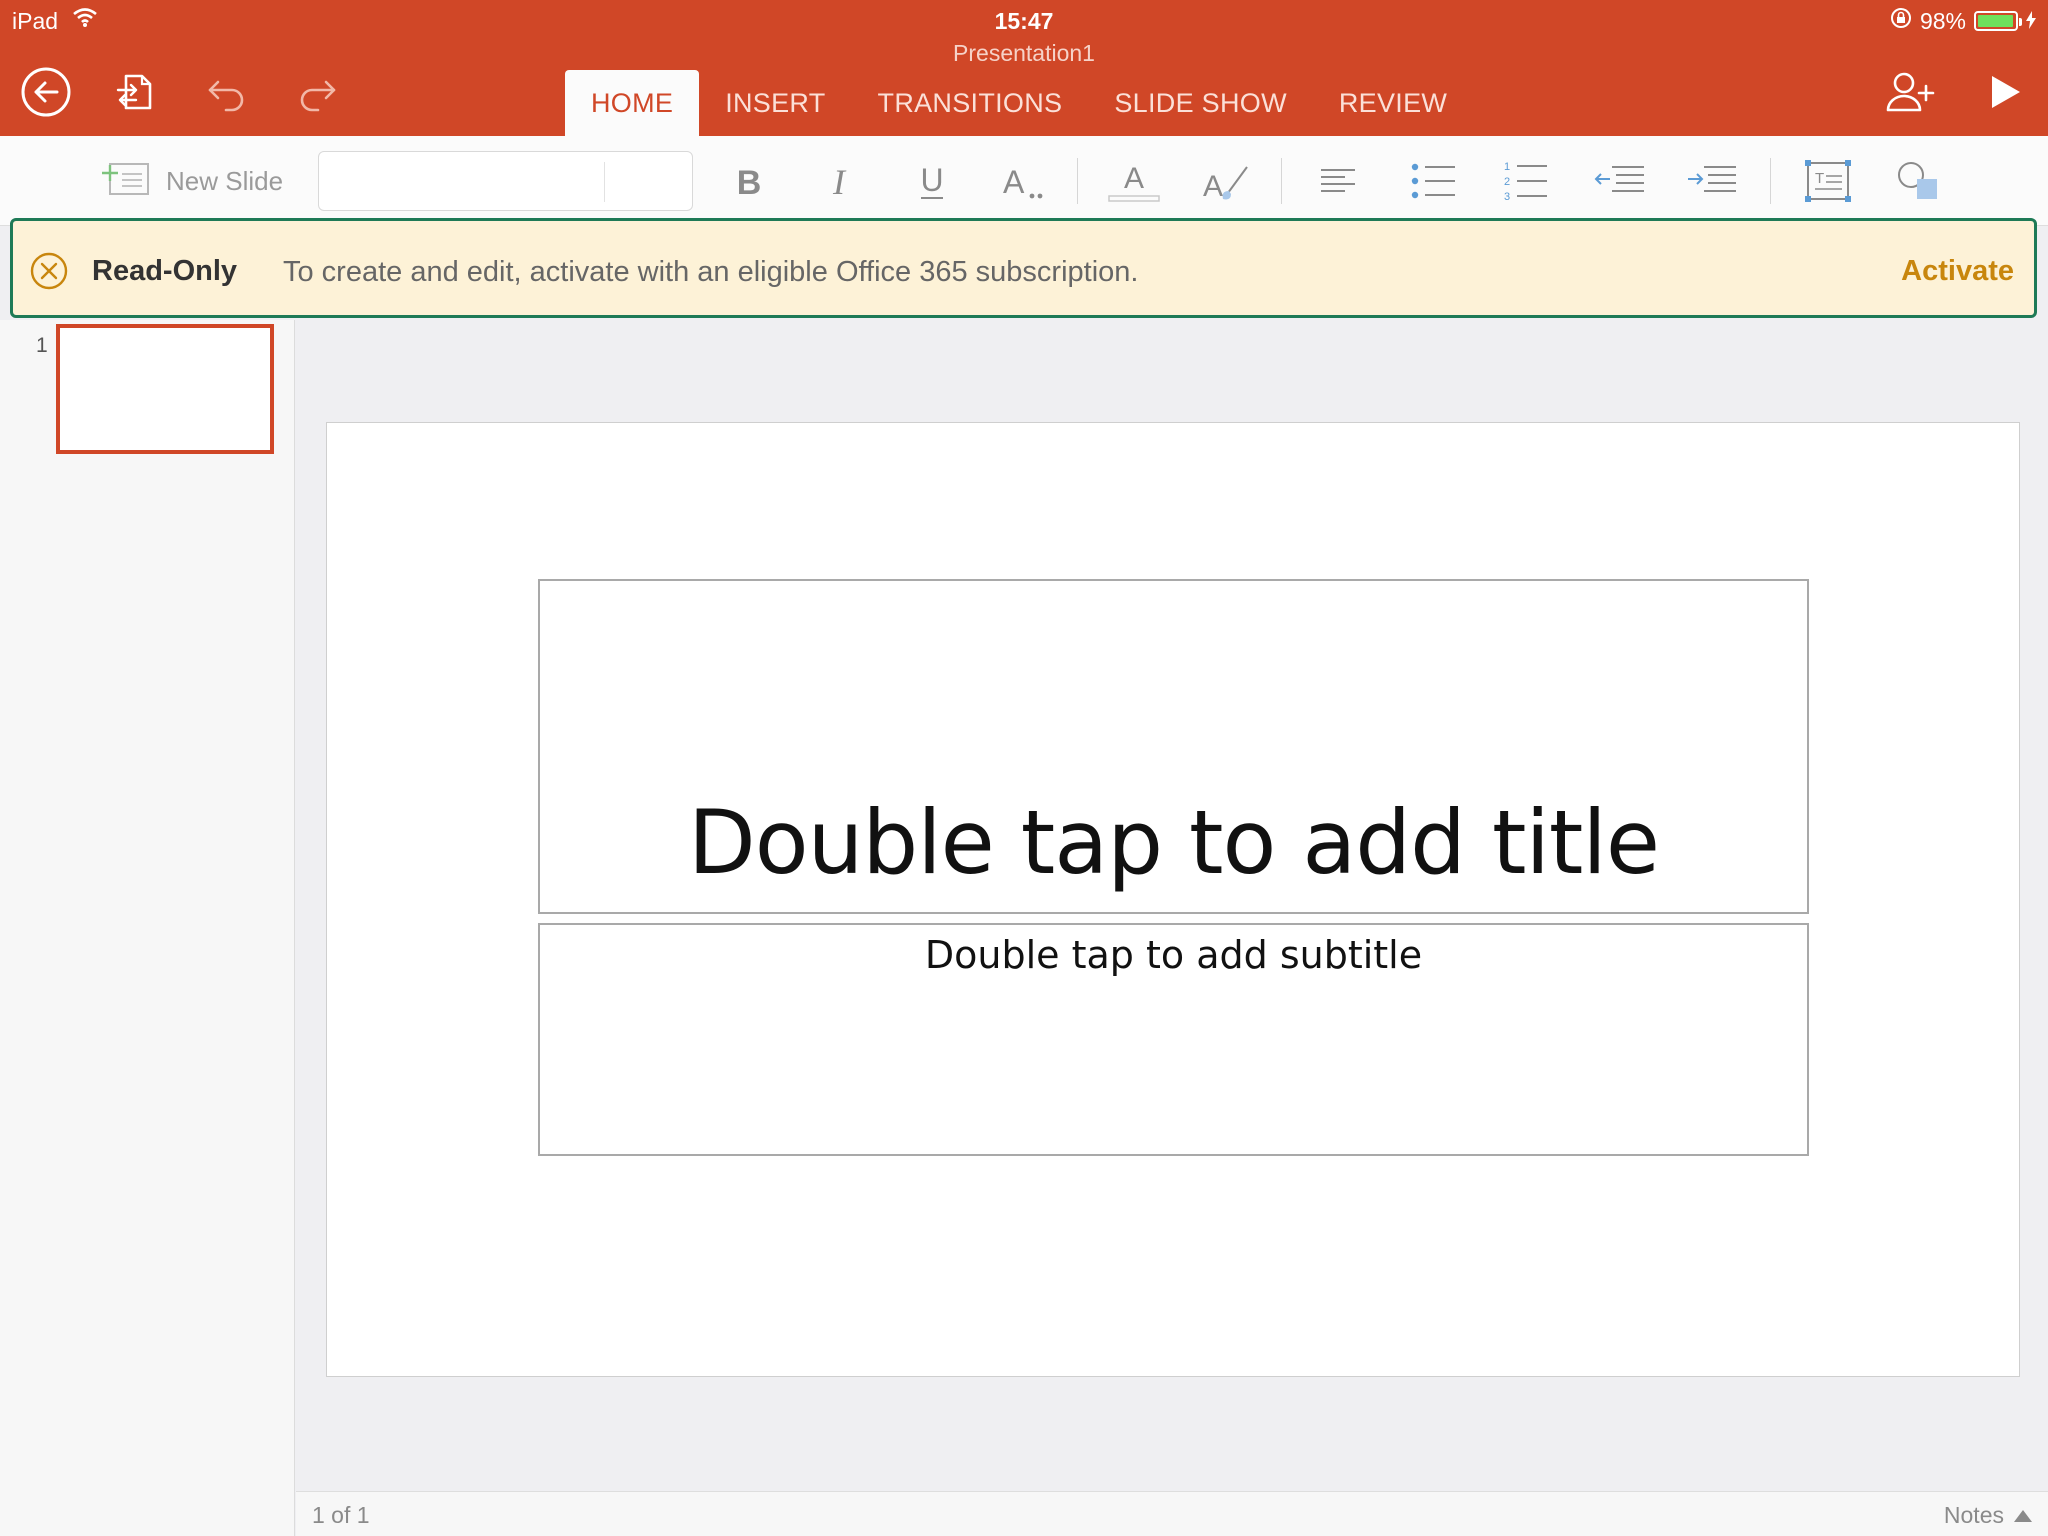 This screenshot has width=2048, height=1536. I want to click on thumbnail-number: 1, so click(42, 345).